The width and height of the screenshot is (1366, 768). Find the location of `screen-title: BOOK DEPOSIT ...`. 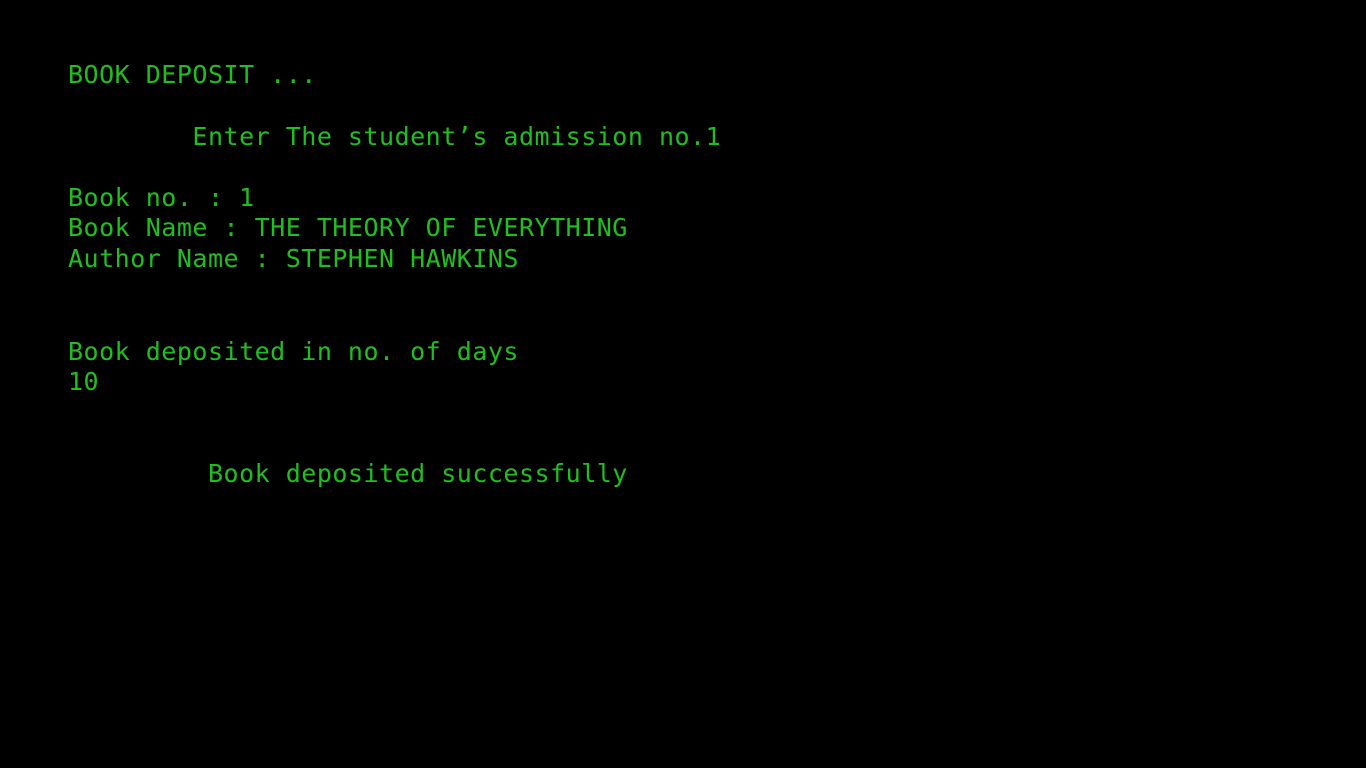

screen-title: BOOK DEPOSIT ... is located at coordinates (192, 74).